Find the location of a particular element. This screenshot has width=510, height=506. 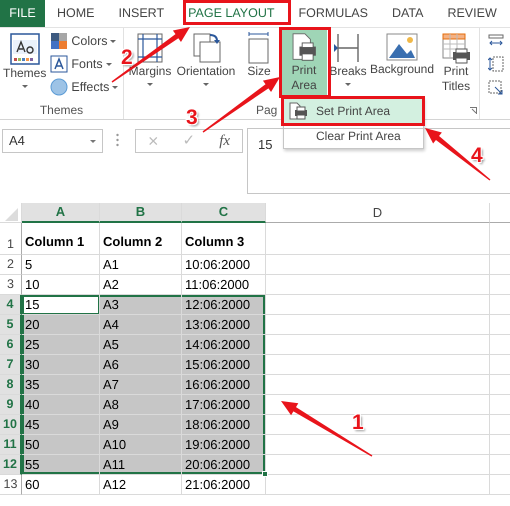

printtitles-button: Print Titles is located at coordinates (456, 66).